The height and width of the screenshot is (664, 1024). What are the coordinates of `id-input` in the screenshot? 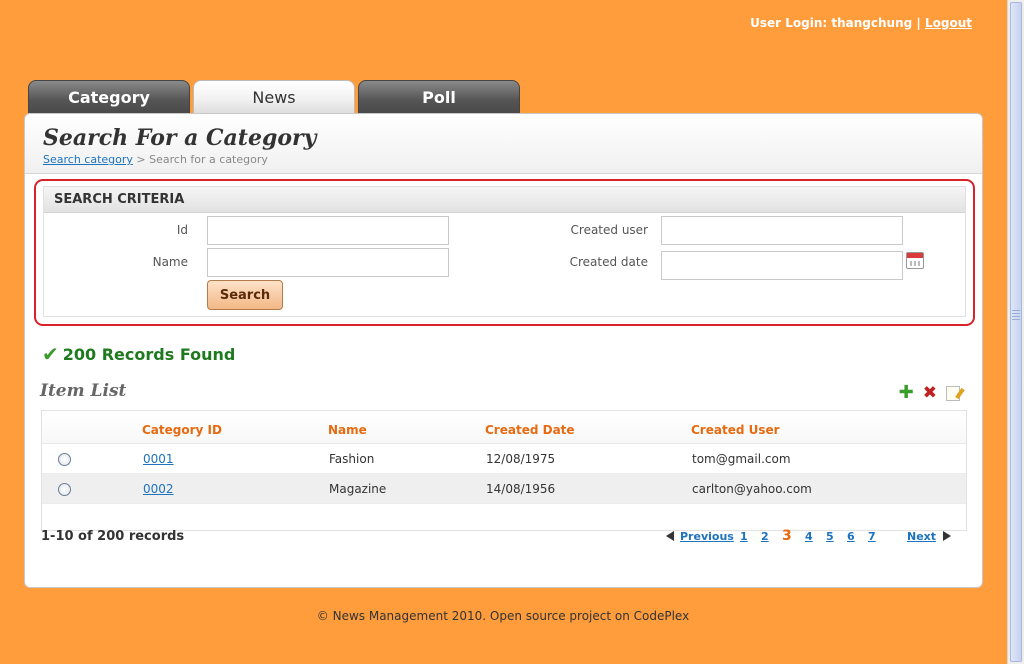 It's located at (328, 230).